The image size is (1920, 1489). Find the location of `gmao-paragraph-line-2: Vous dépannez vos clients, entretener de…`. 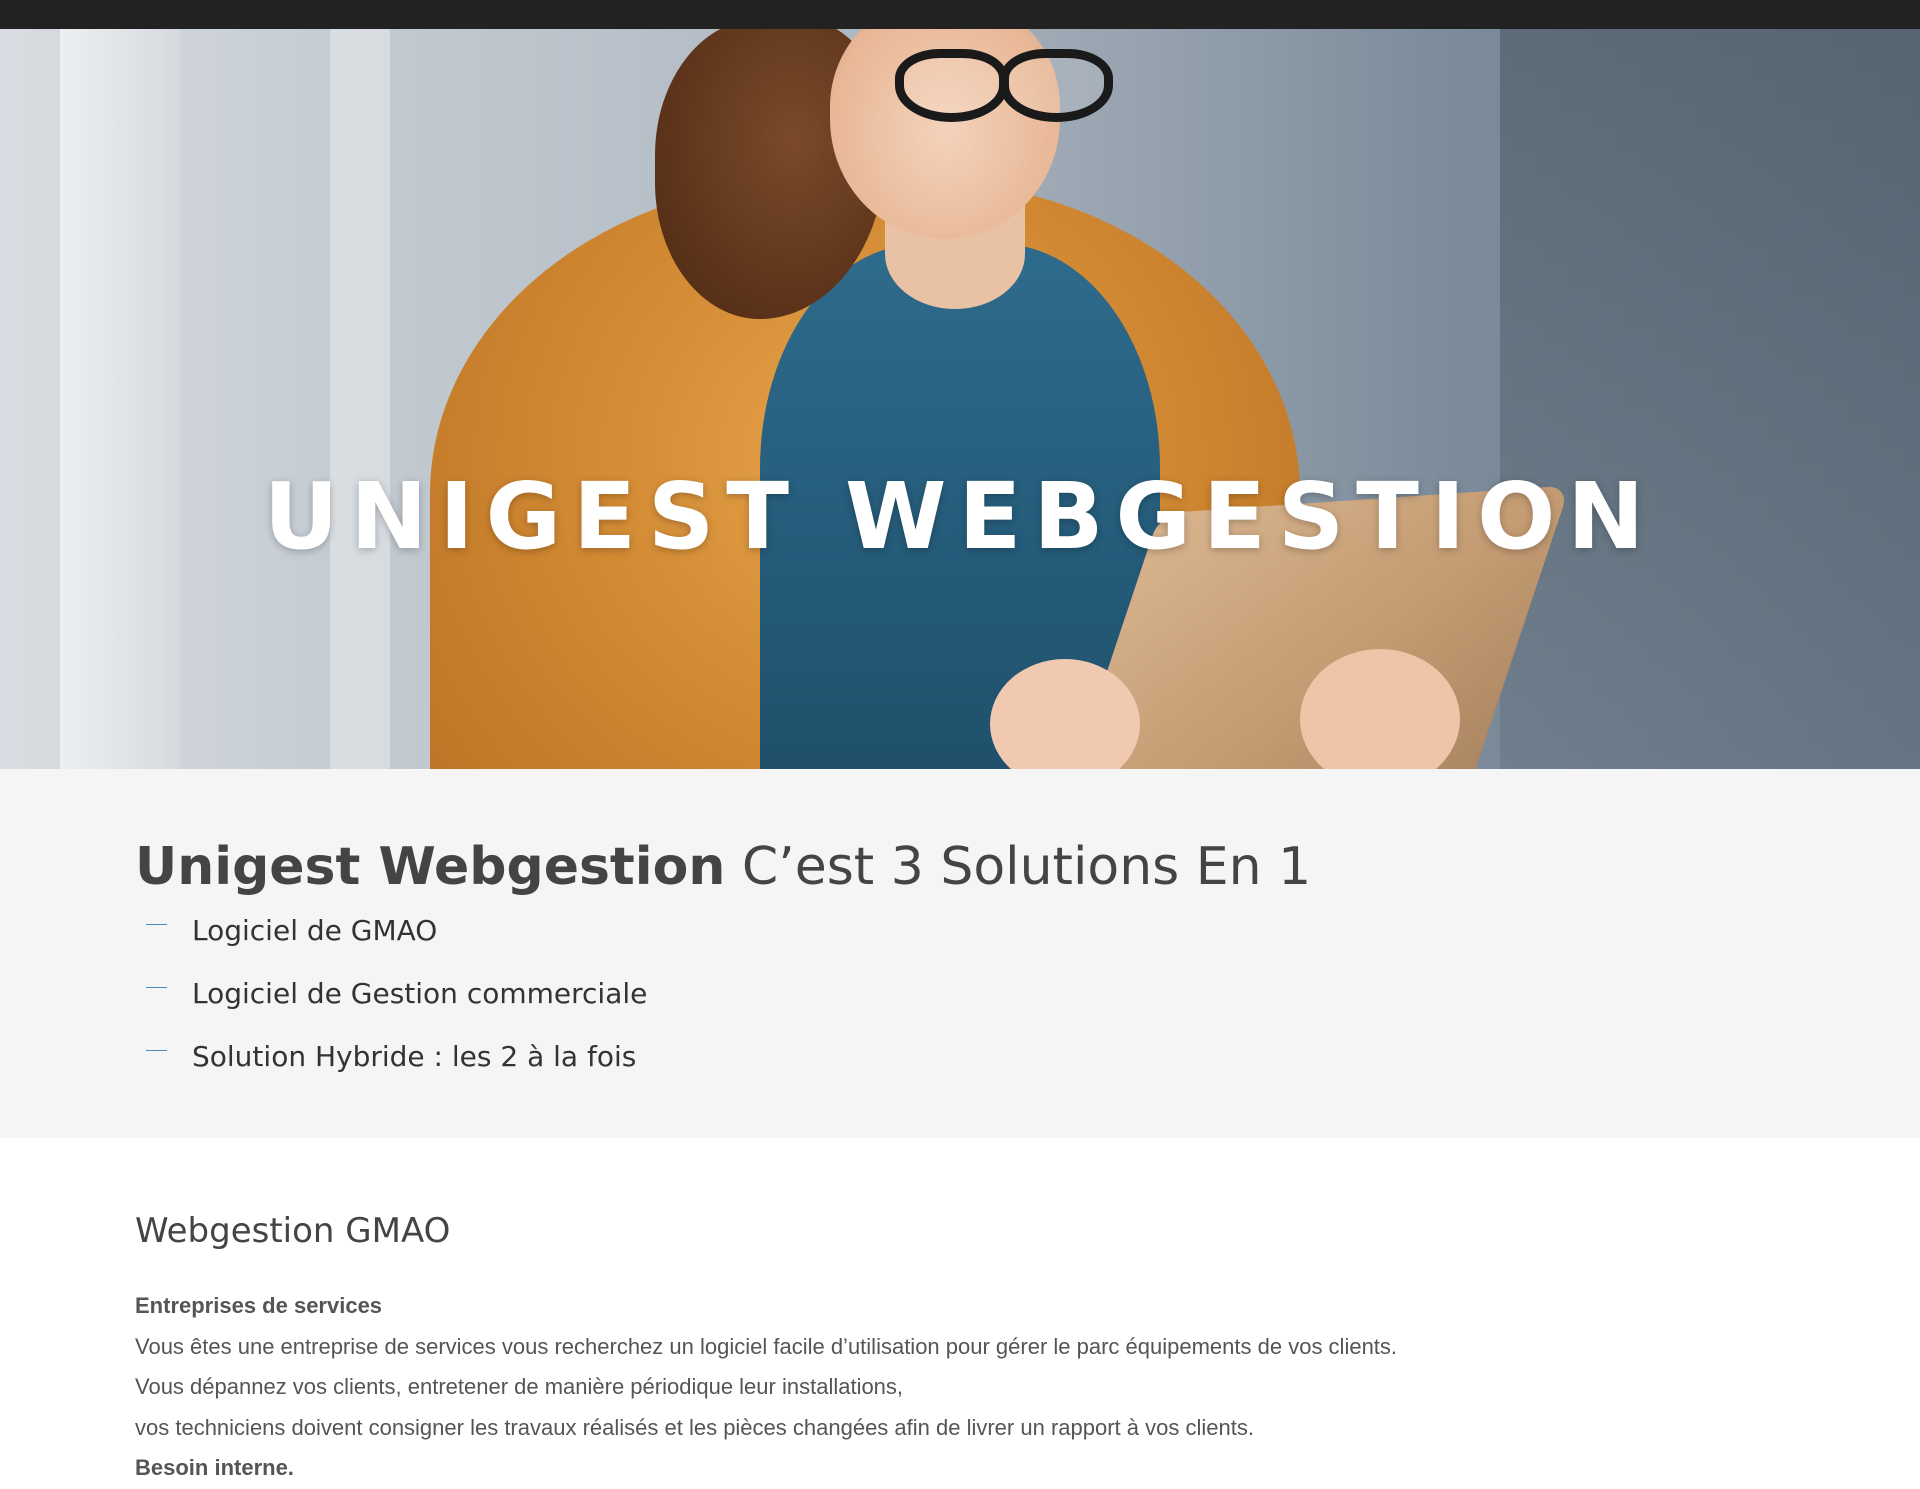

gmao-paragraph-line-2: Vous dépannez vos clients, entretener de… is located at coordinates (519, 1386).